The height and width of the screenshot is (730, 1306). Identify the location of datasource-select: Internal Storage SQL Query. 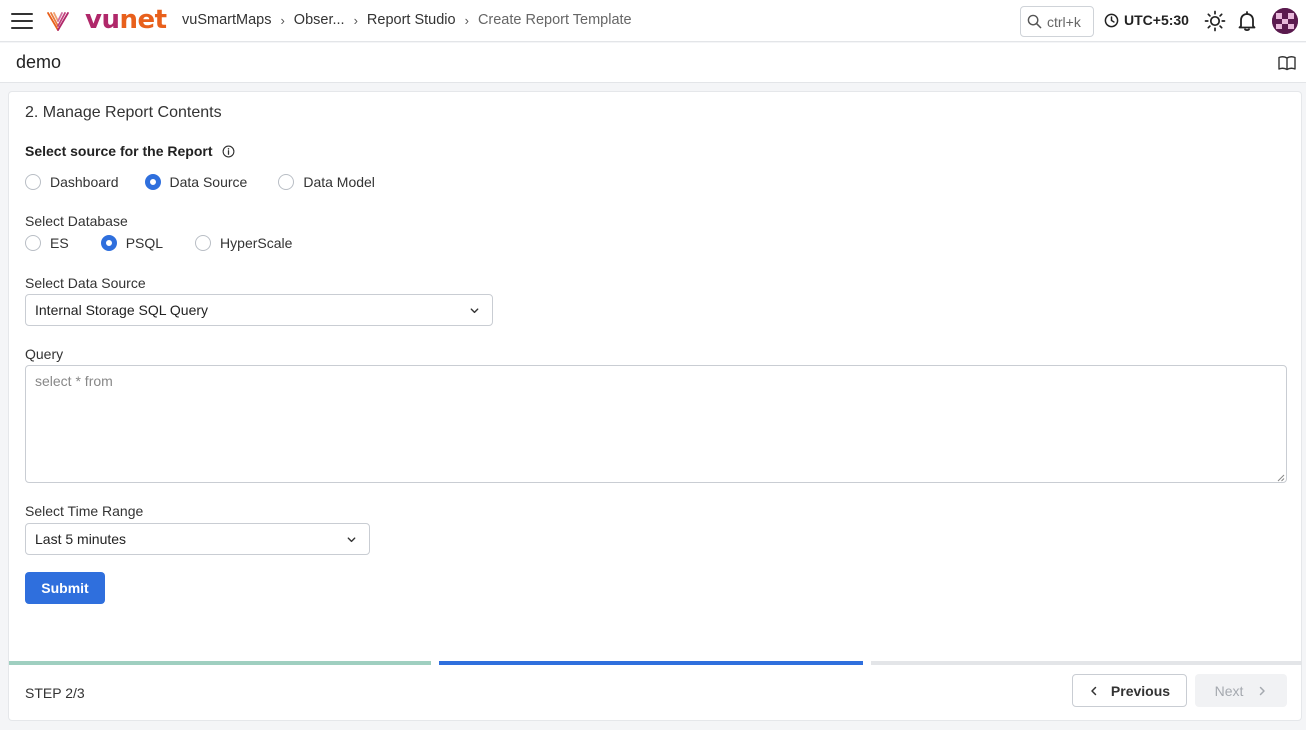
(259, 310).